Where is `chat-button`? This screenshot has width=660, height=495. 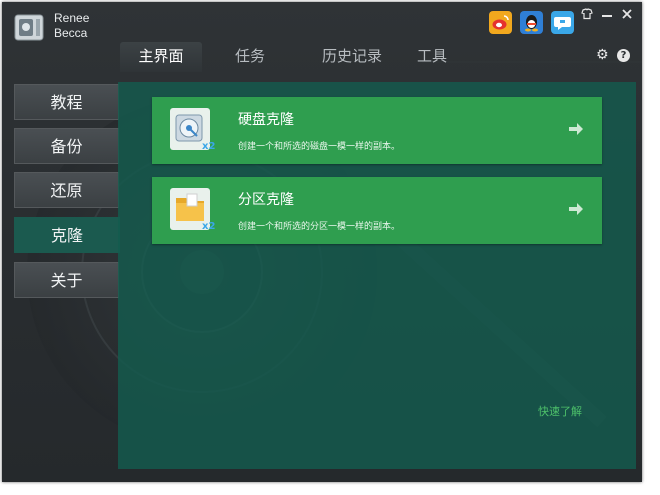
chat-button is located at coordinates (562, 22).